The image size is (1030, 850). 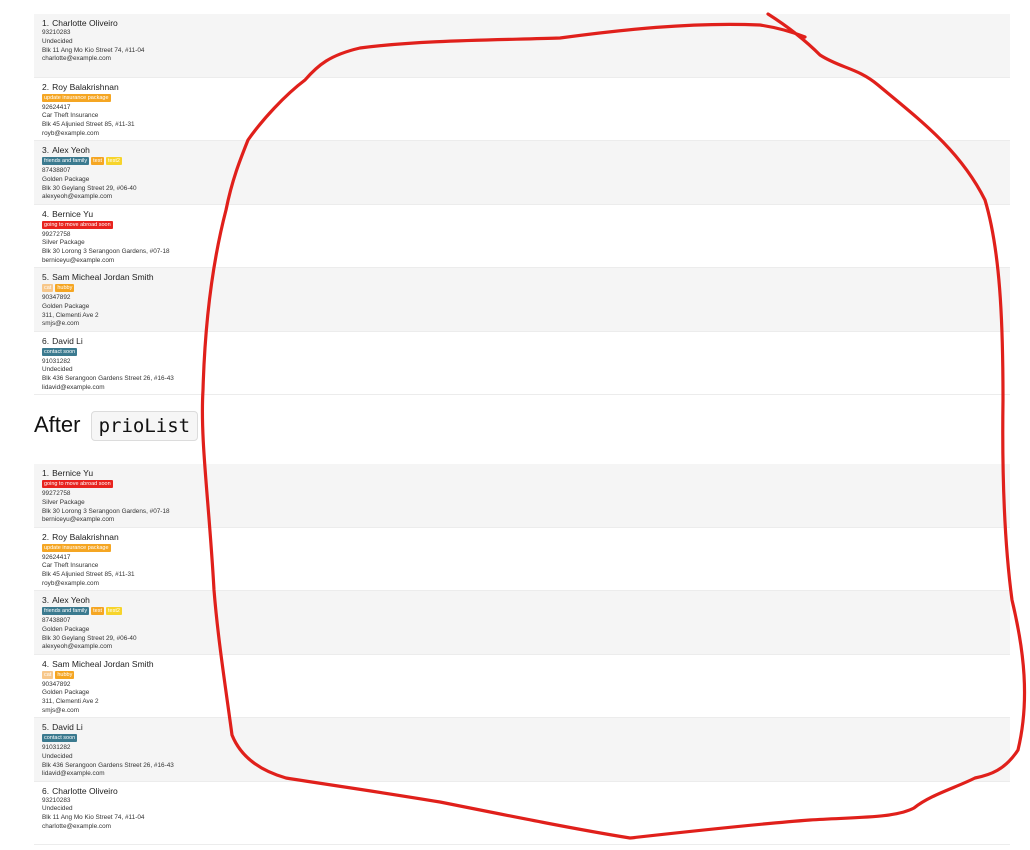 What do you see at coordinates (522, 214) in the screenshot?
I see `person-name-line: 4. Bernice Yu` at bounding box center [522, 214].